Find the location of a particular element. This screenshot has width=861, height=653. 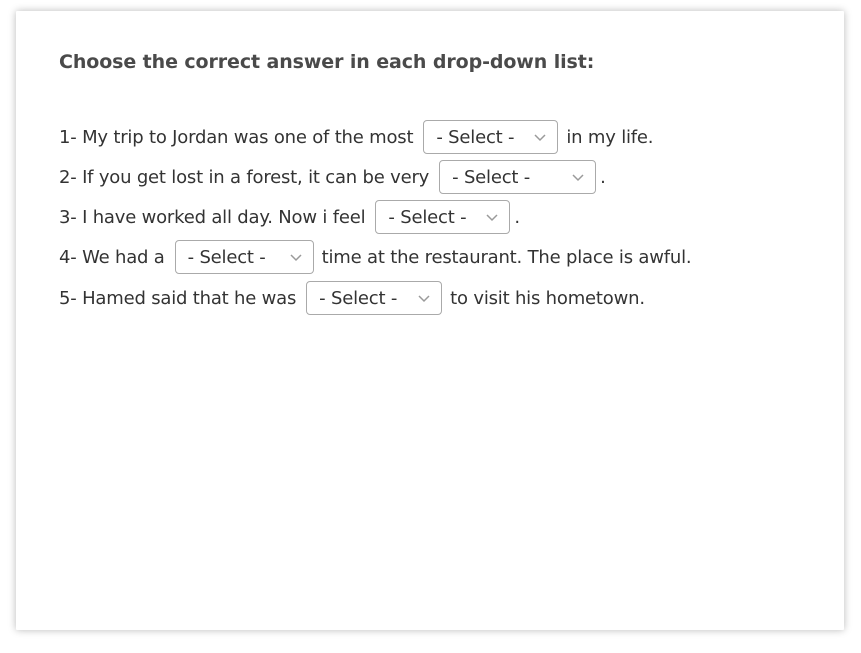

question-2-text-after: . is located at coordinates (603, 177).